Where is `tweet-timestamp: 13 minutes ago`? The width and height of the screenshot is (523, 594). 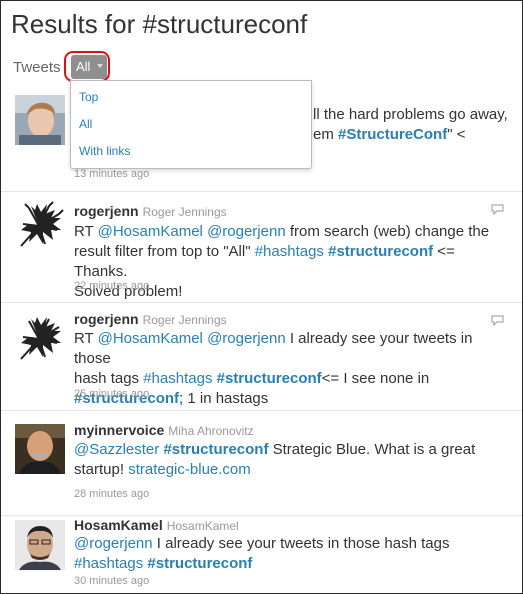 tweet-timestamp: 13 minutes ago is located at coordinates (111, 174).